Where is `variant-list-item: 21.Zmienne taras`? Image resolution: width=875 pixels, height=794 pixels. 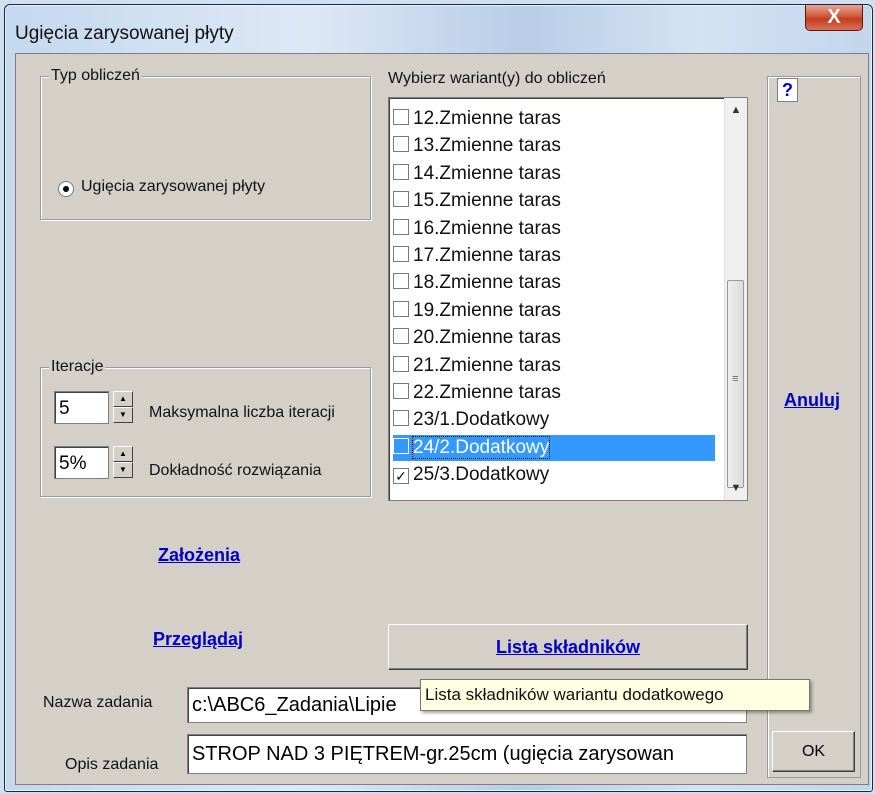
variant-list-item: 21.Zmienne taras is located at coordinates (554, 366).